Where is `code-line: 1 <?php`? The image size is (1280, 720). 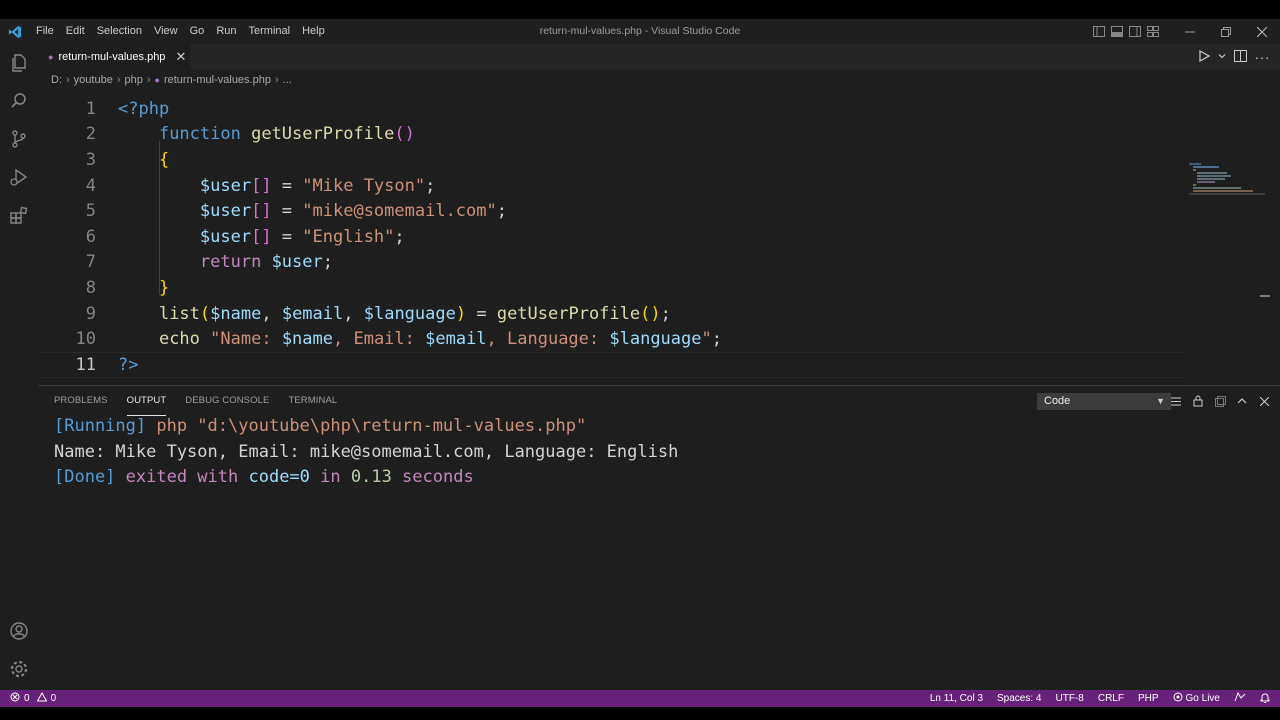
code-line: 1 <?php is located at coordinates (610, 109).